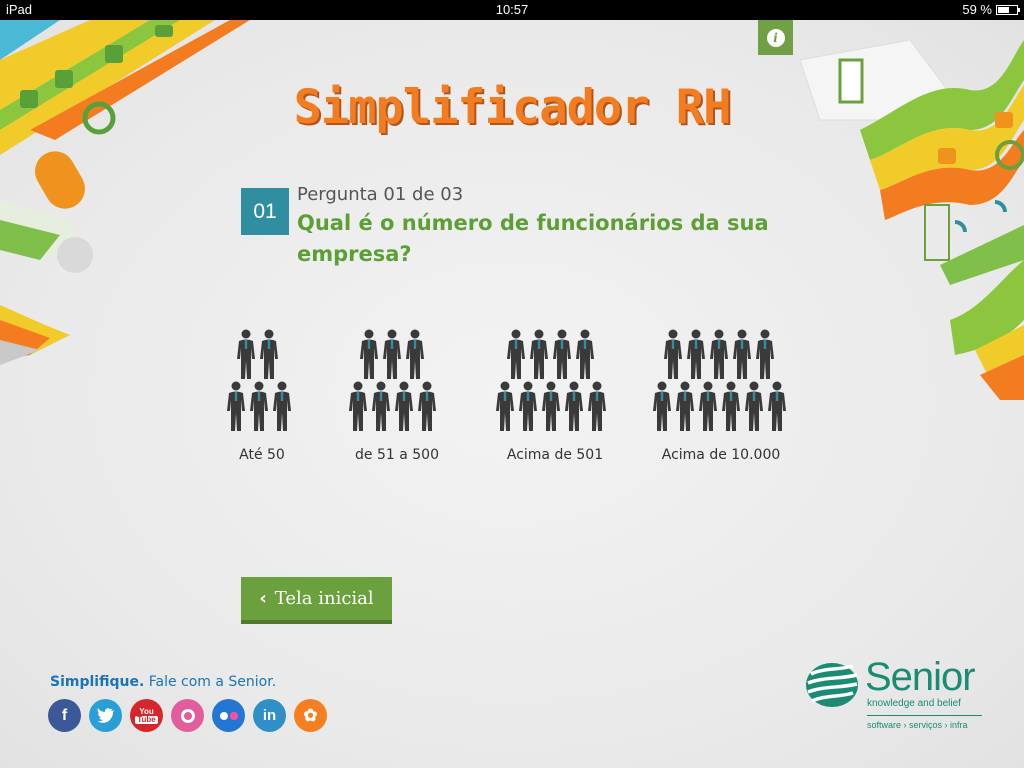 The image size is (1024, 768). I want to click on battery-indicator: 59 %, so click(991, 9).